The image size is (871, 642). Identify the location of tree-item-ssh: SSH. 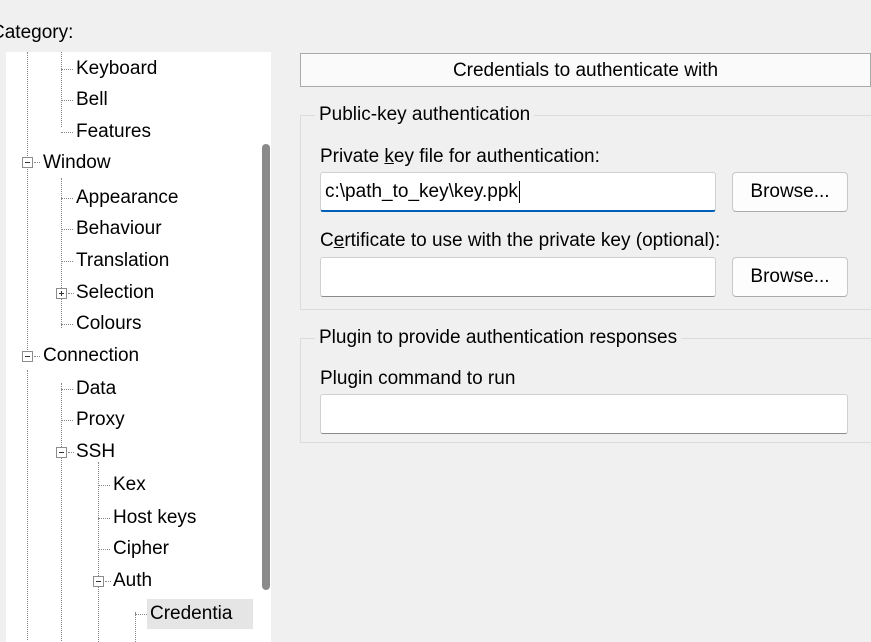
(95, 452).